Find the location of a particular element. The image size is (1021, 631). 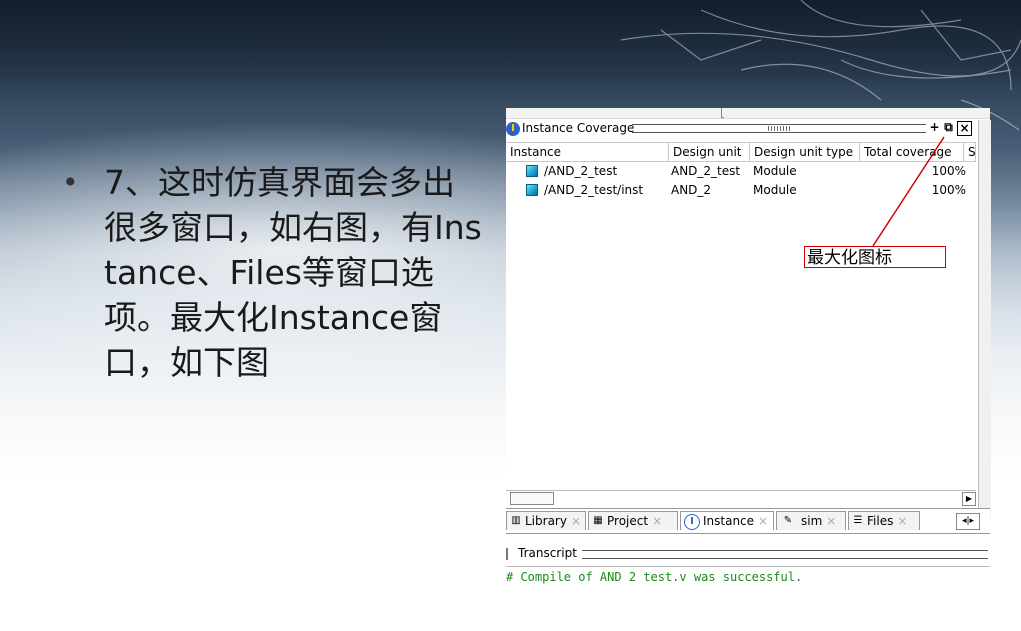

tab-files: ☰ Files × is located at coordinates (884, 520).